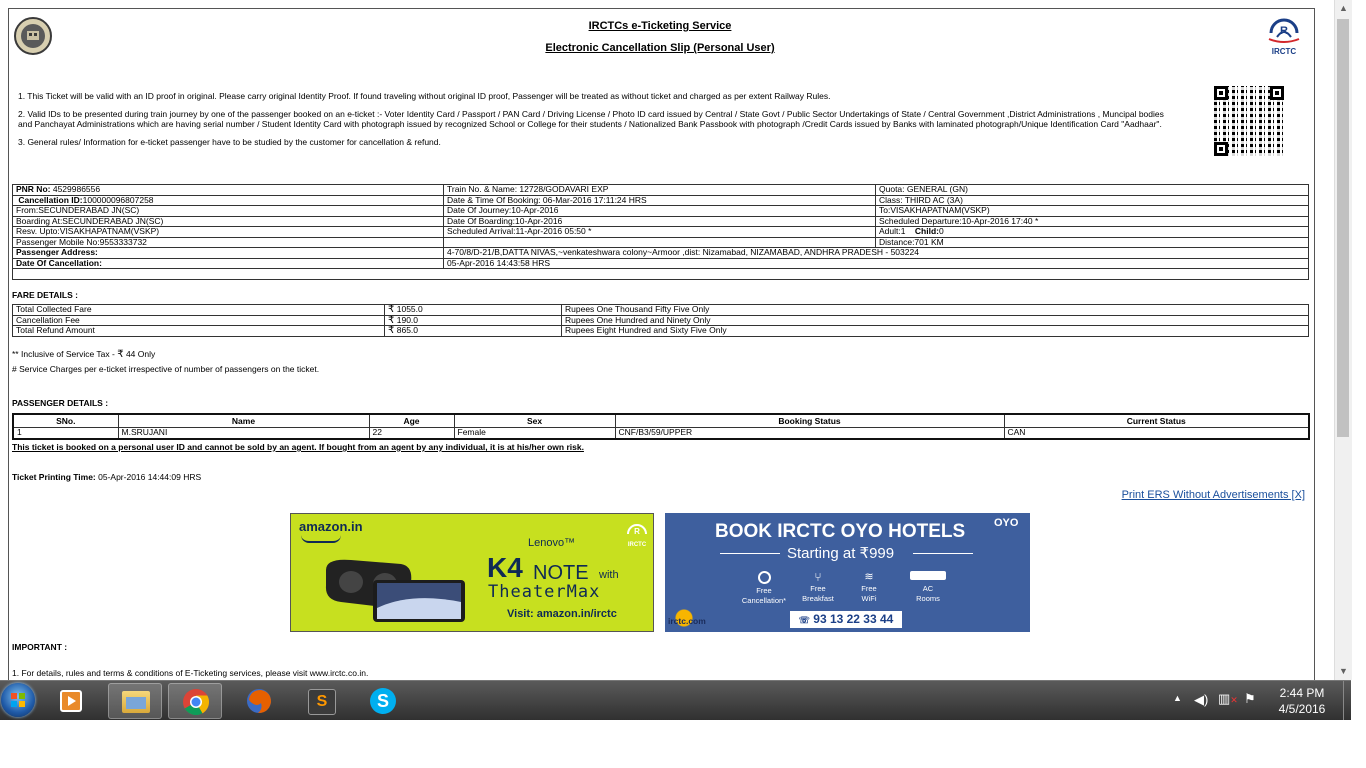  What do you see at coordinates (65, 433) in the screenshot?
I see `passenger-sno: 1` at bounding box center [65, 433].